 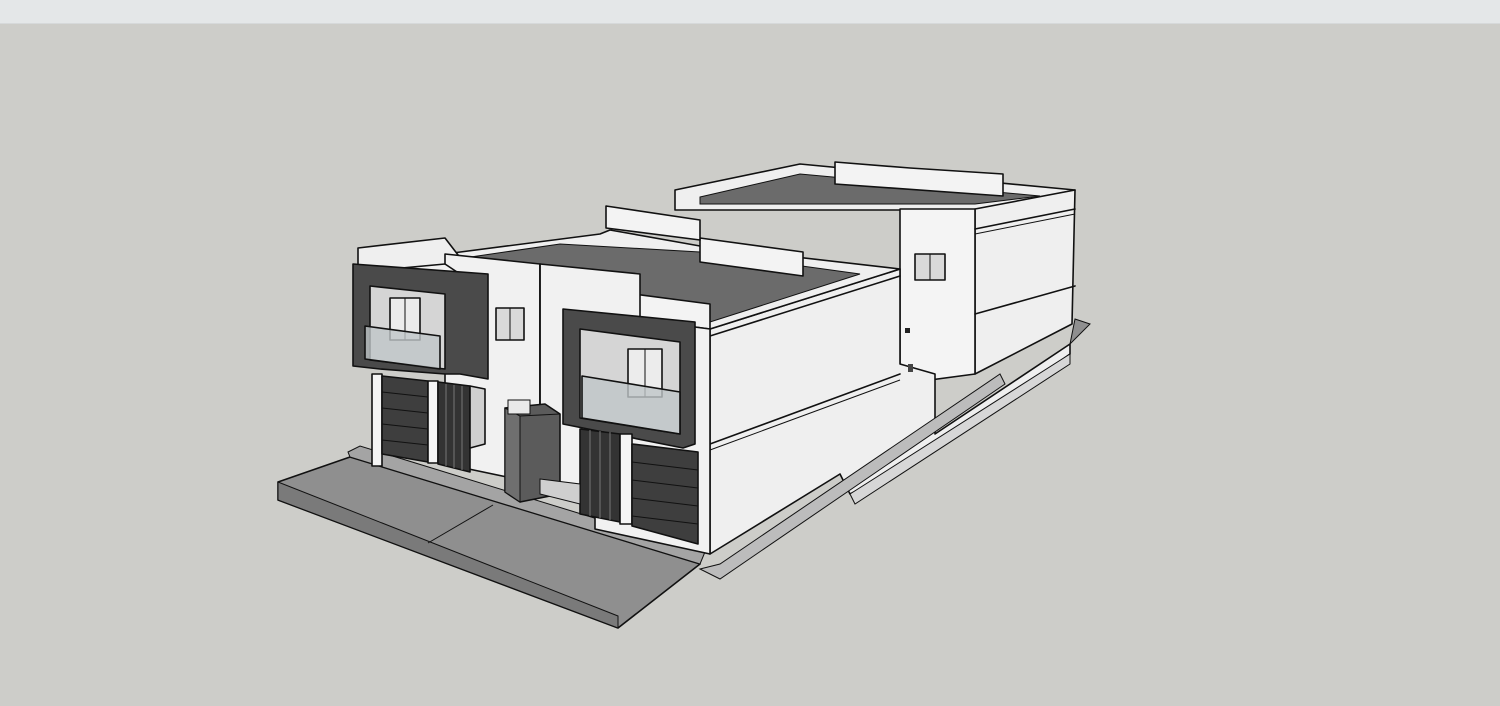 What do you see at coordinates (629, 378) in the screenshot?
I see `unit-right-balcony` at bounding box center [629, 378].